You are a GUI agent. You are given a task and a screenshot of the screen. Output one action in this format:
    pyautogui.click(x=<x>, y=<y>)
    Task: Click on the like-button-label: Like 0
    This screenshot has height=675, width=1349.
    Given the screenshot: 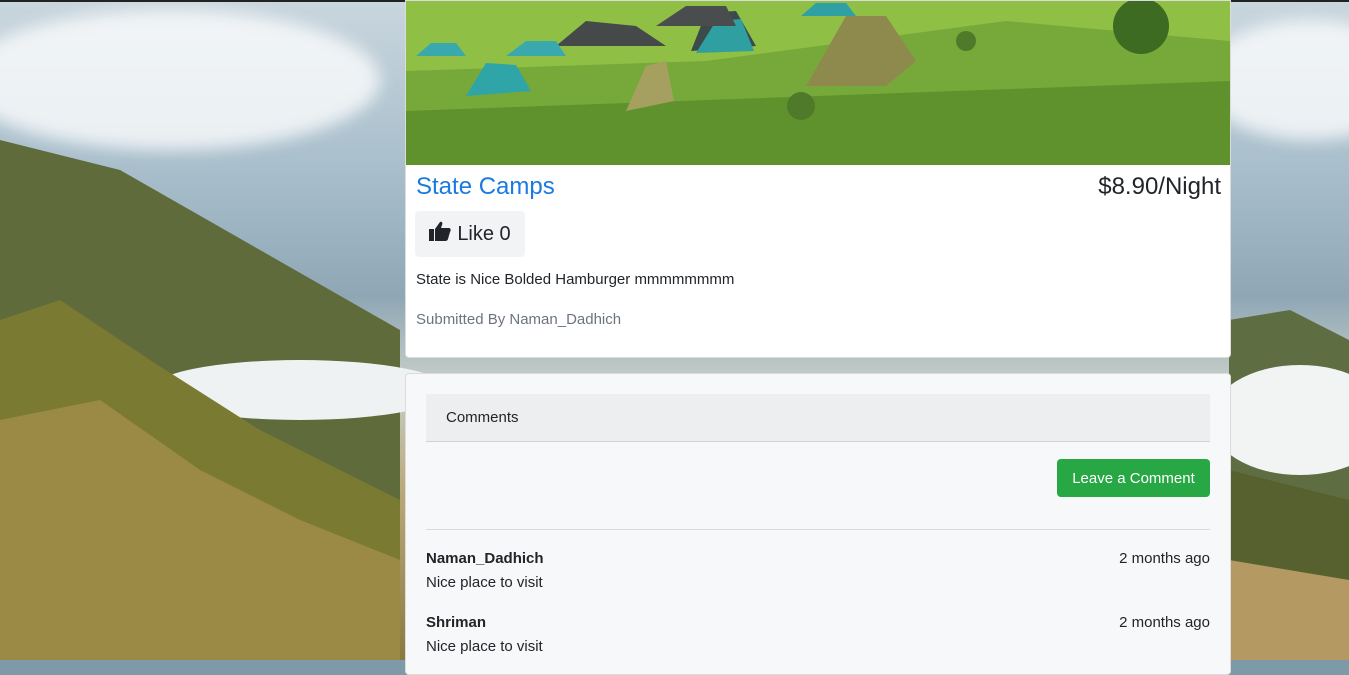 What is the action you would take?
    pyautogui.click(x=484, y=233)
    